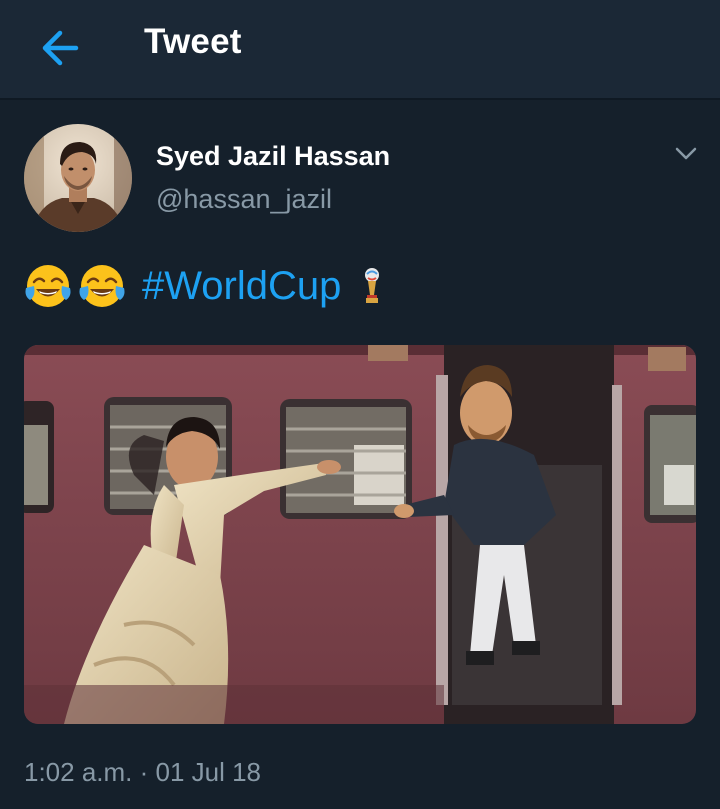 The image size is (720, 809). I want to click on back-button, so click(60, 48).